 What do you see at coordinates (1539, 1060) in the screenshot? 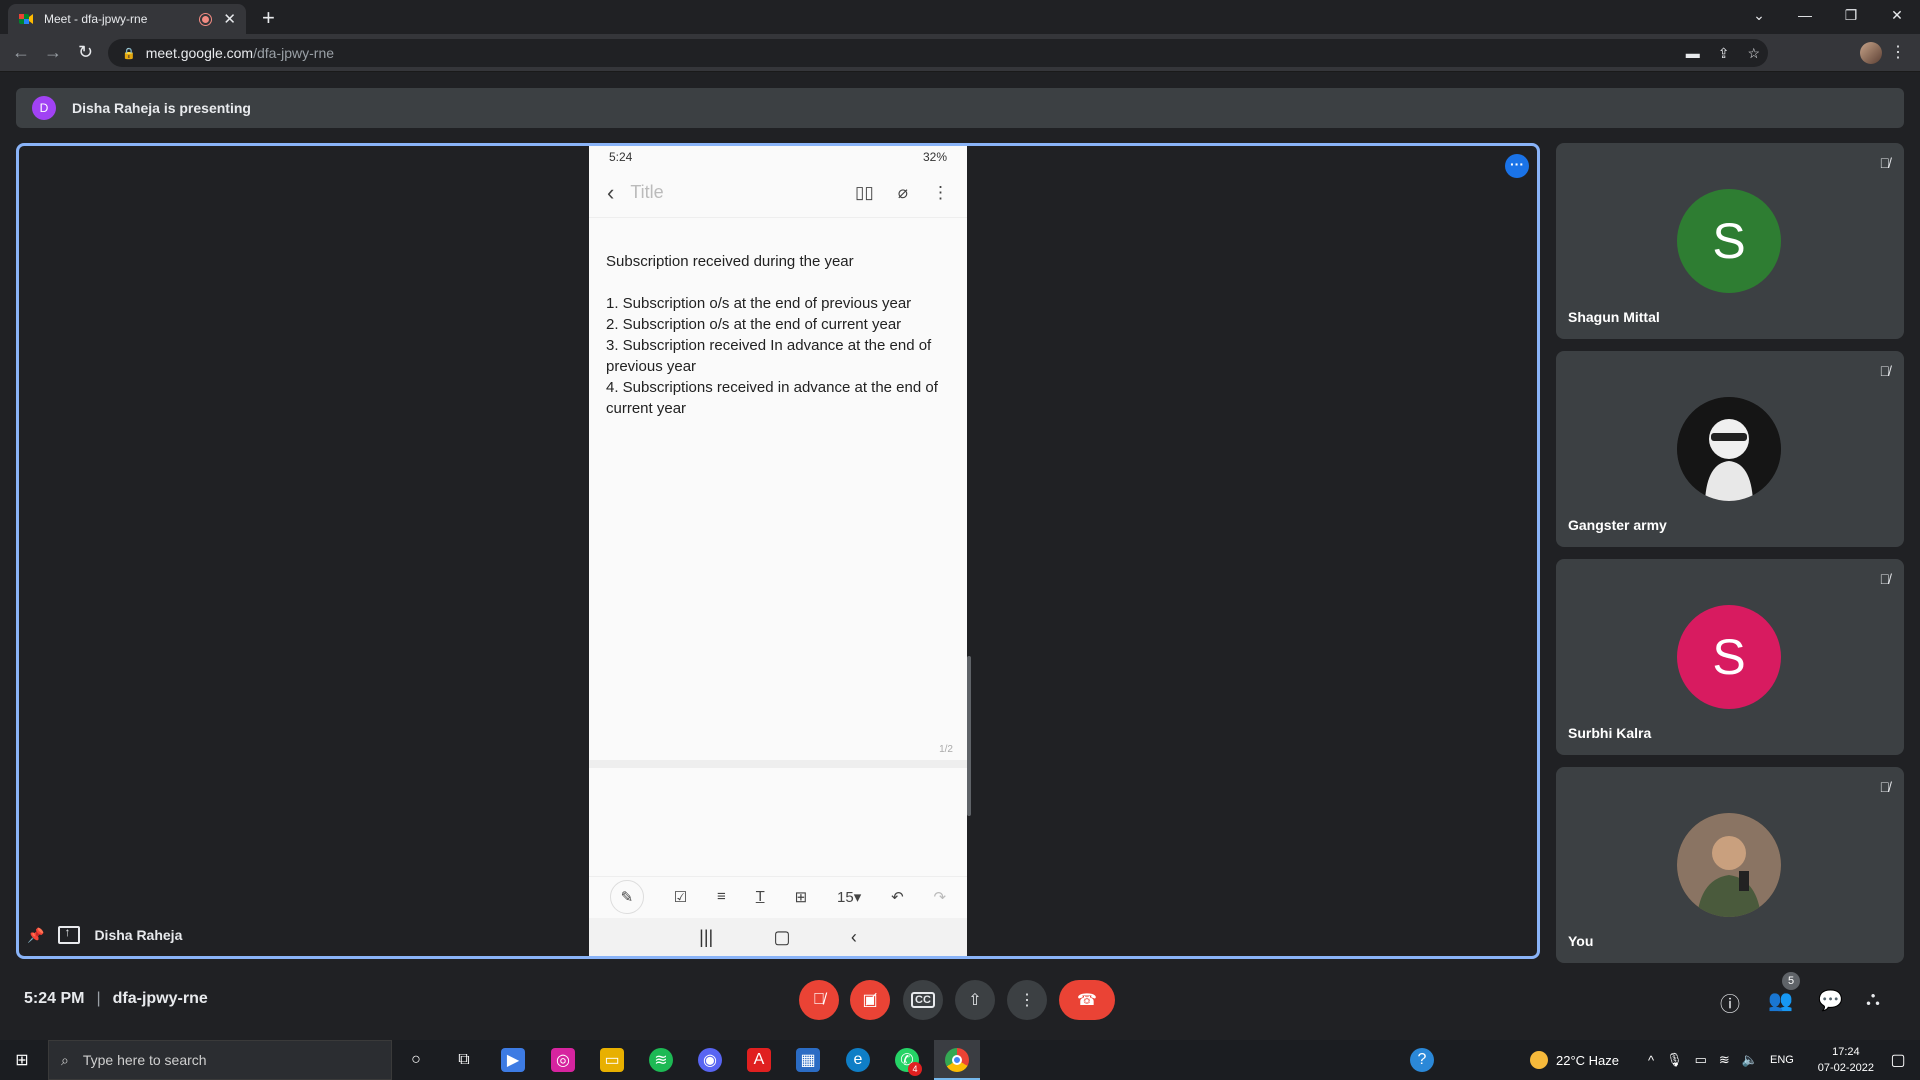
I see `weather-sun-icon` at bounding box center [1539, 1060].